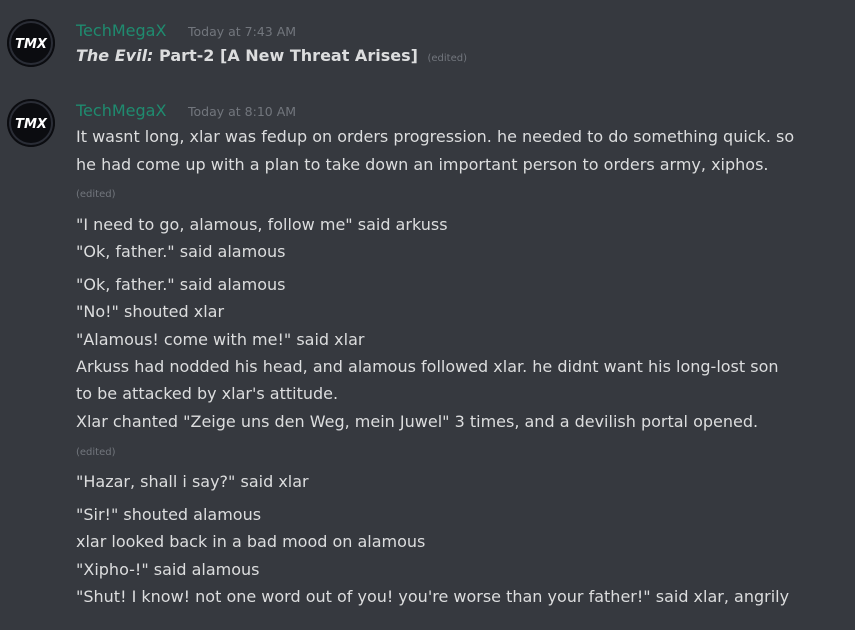 The height and width of the screenshot is (630, 855). What do you see at coordinates (242, 111) in the screenshot?
I see `timestamp: Today at 8:10 AM` at bounding box center [242, 111].